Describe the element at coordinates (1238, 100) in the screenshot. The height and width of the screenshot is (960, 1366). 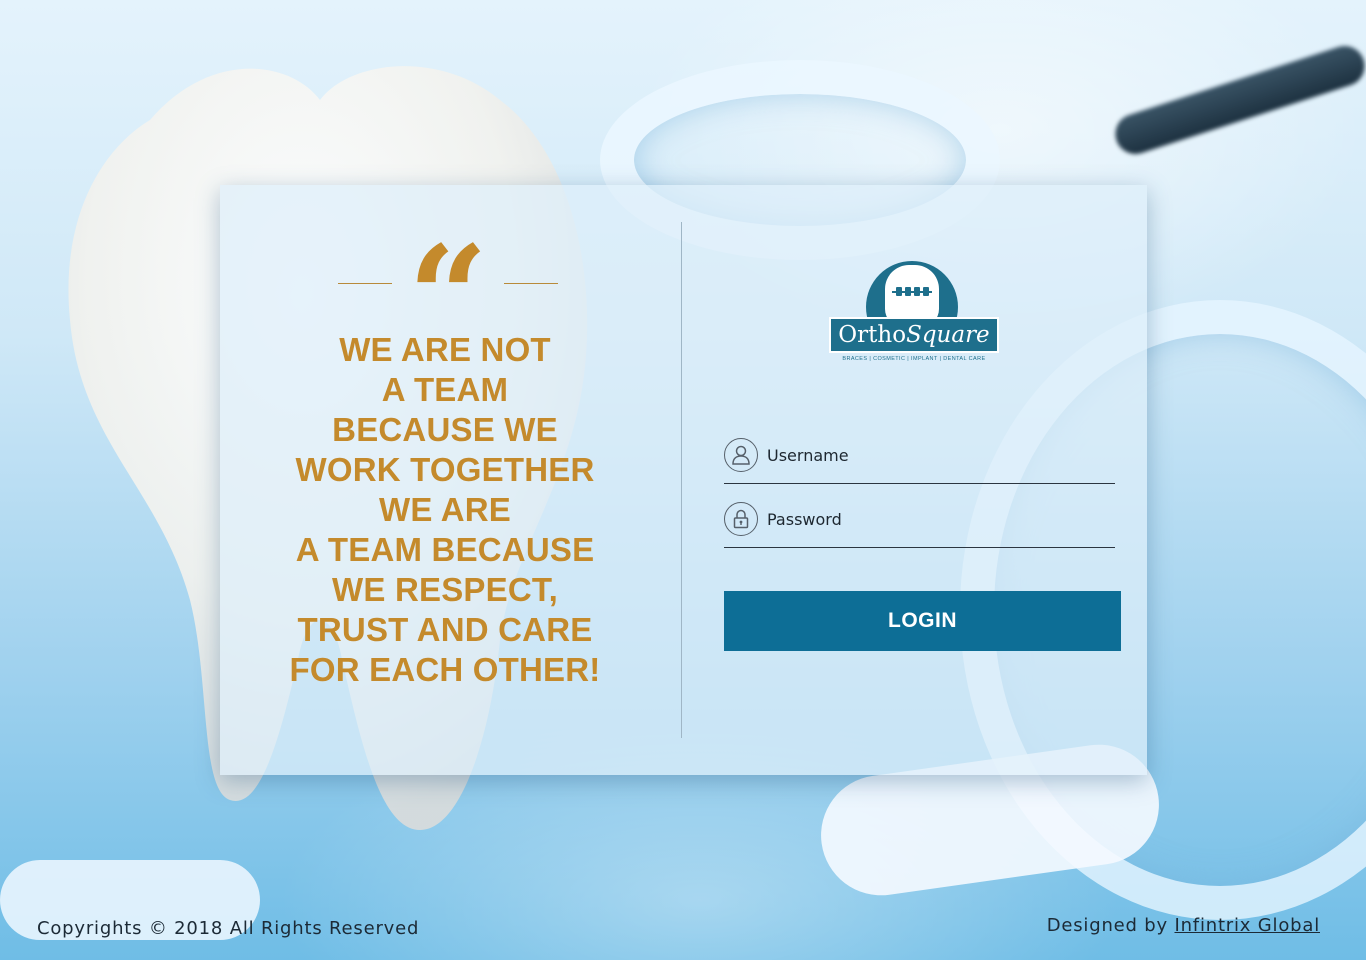
I see `background-instrument-handle` at that location.